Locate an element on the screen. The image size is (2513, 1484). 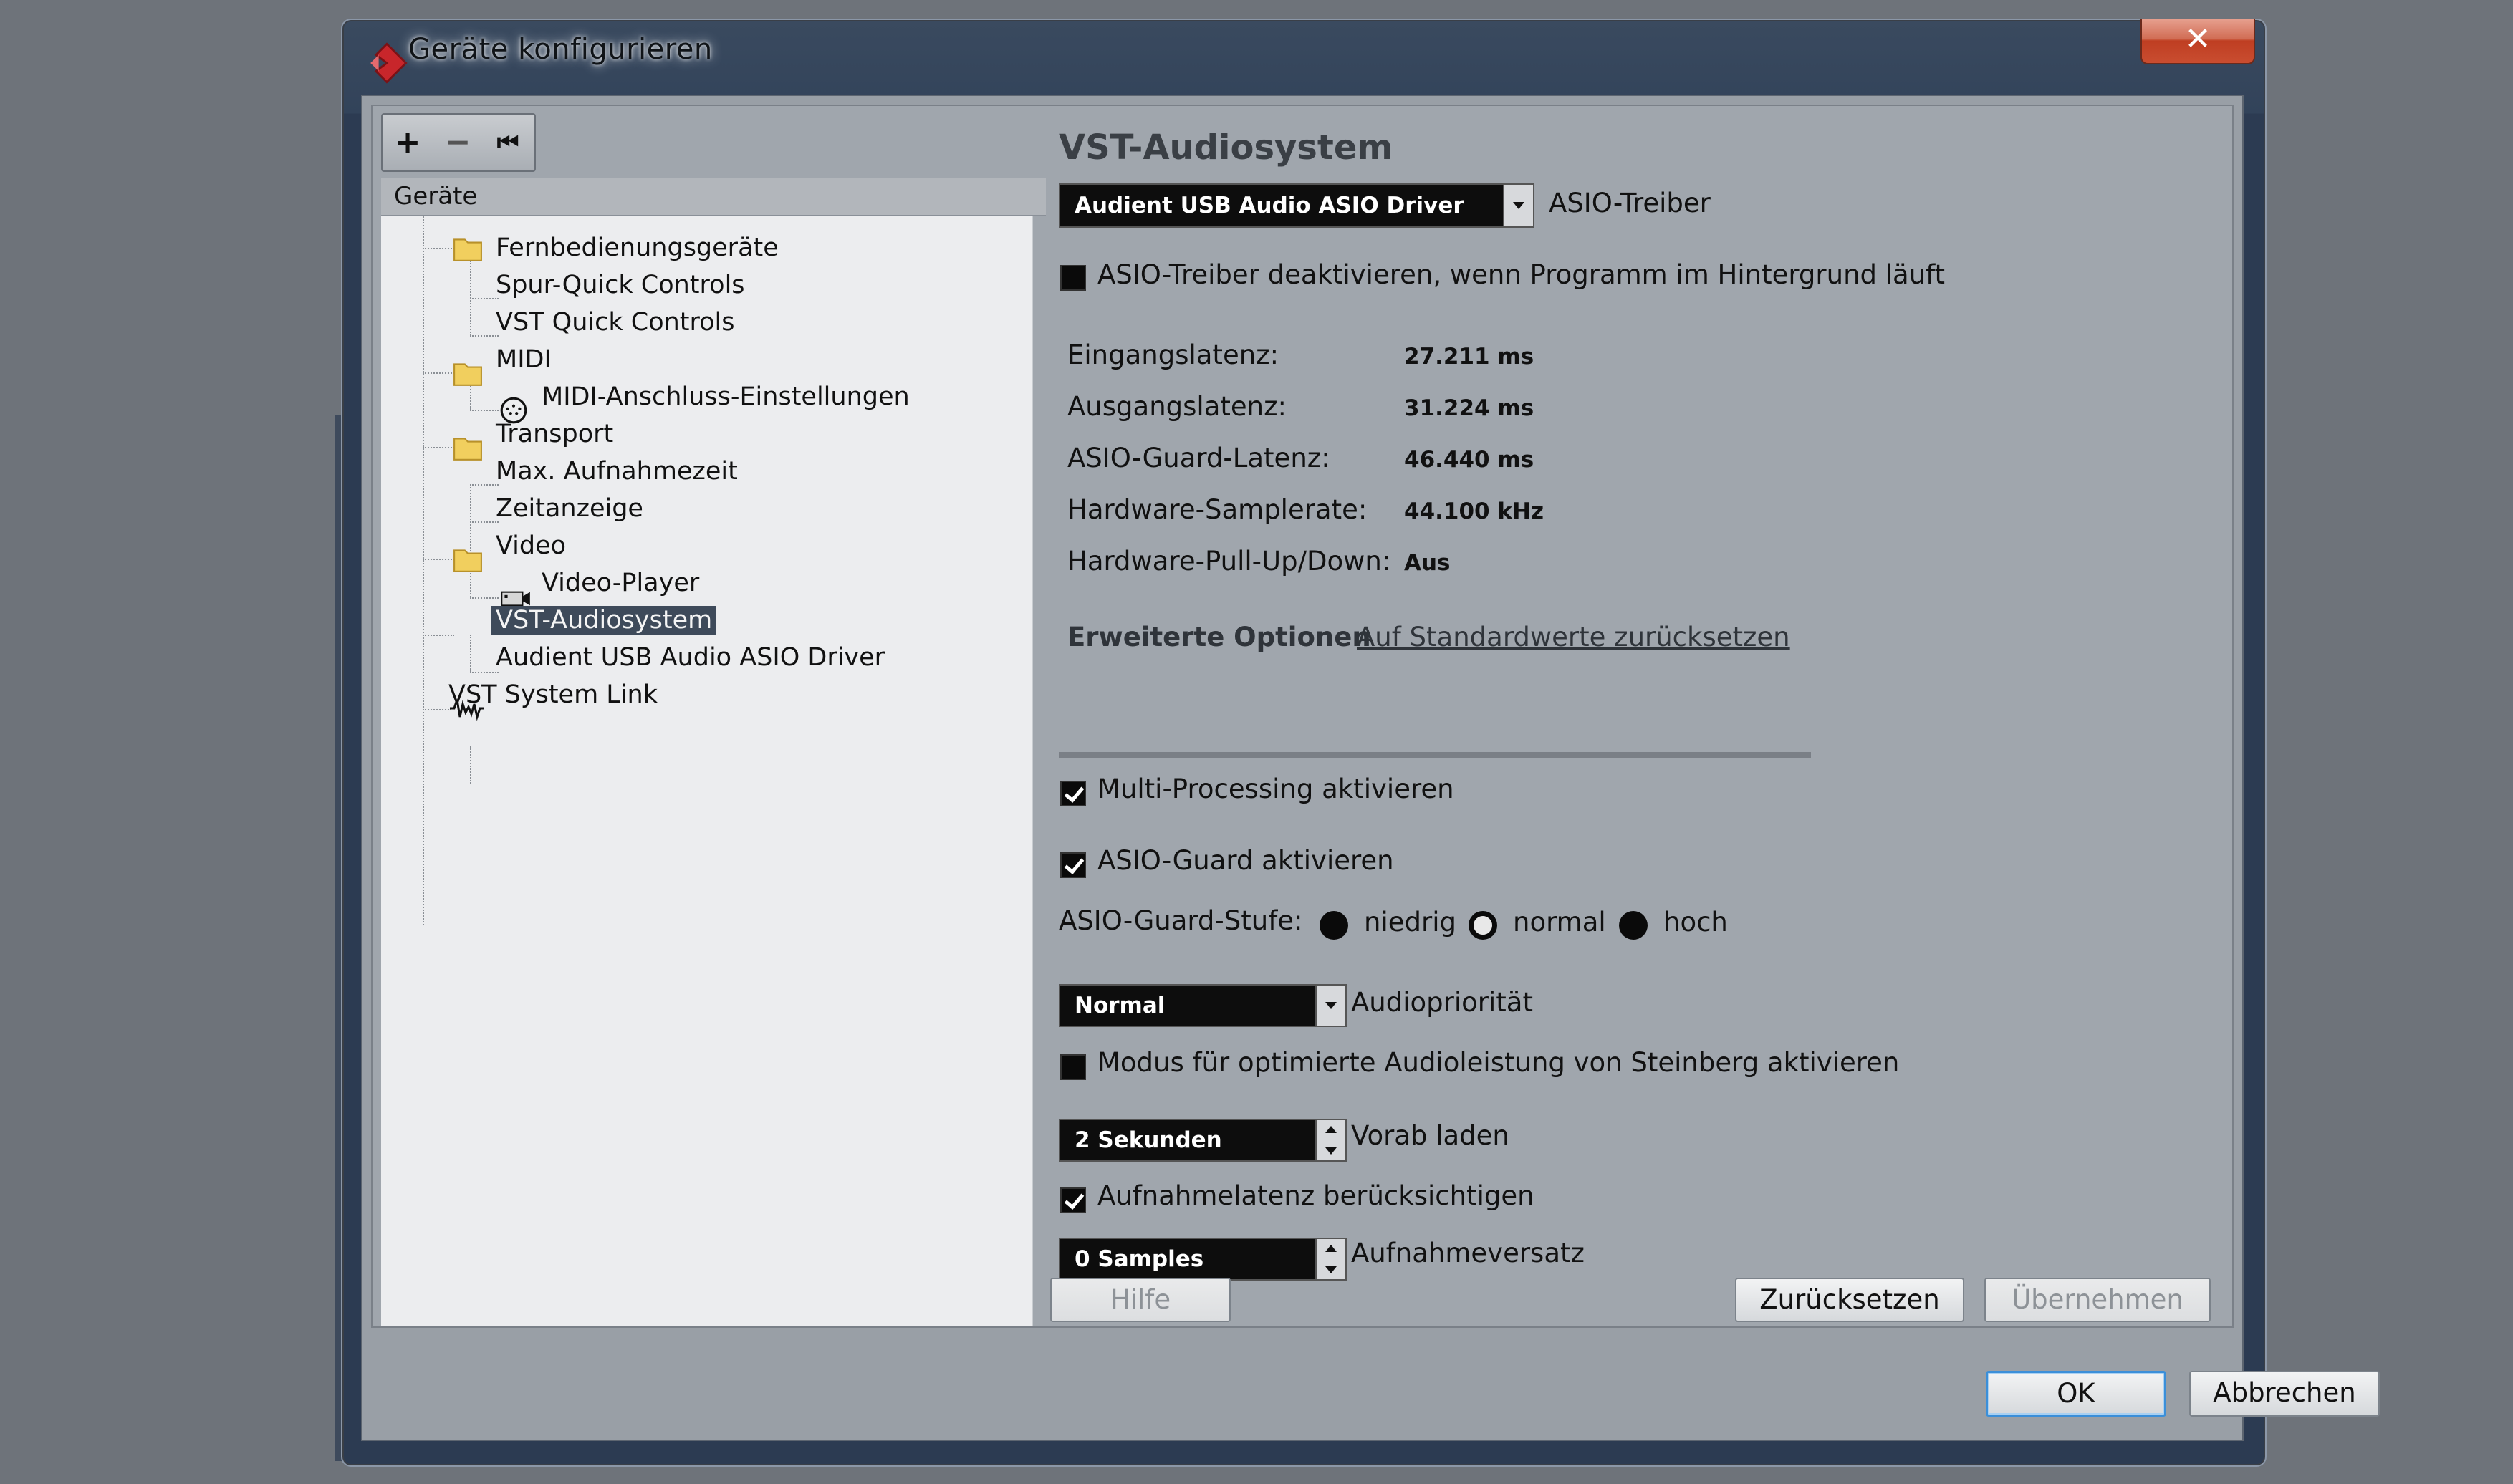
asio-guard-label: ASIO-Guard aktivieren is located at coordinates (1245, 860).